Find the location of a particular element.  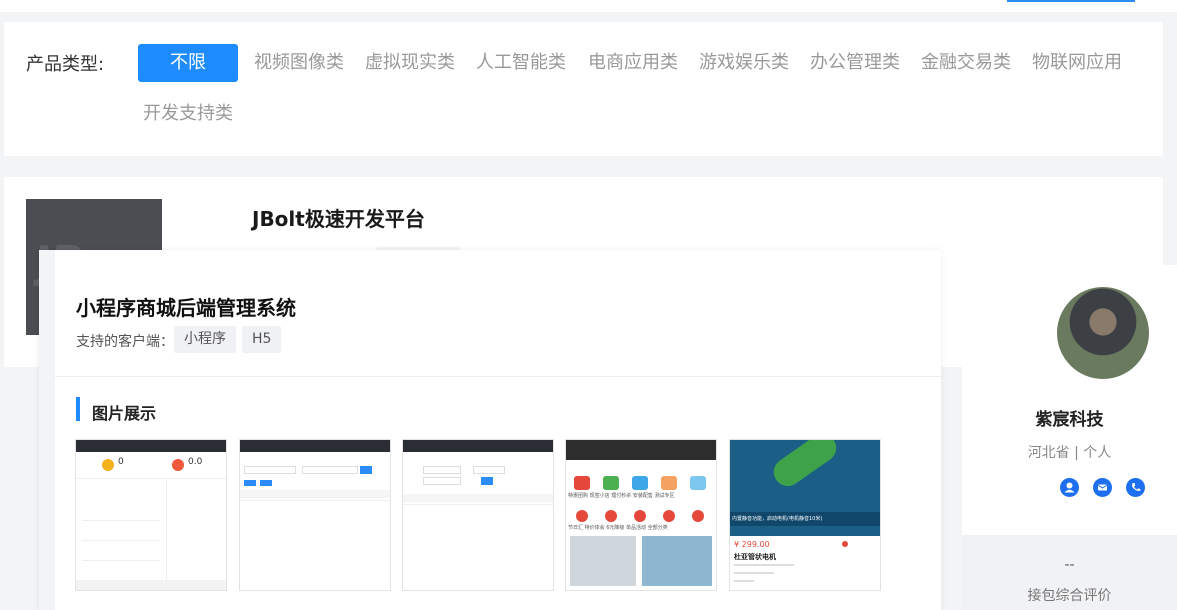

shot-banner is located at coordinates (641, 450).